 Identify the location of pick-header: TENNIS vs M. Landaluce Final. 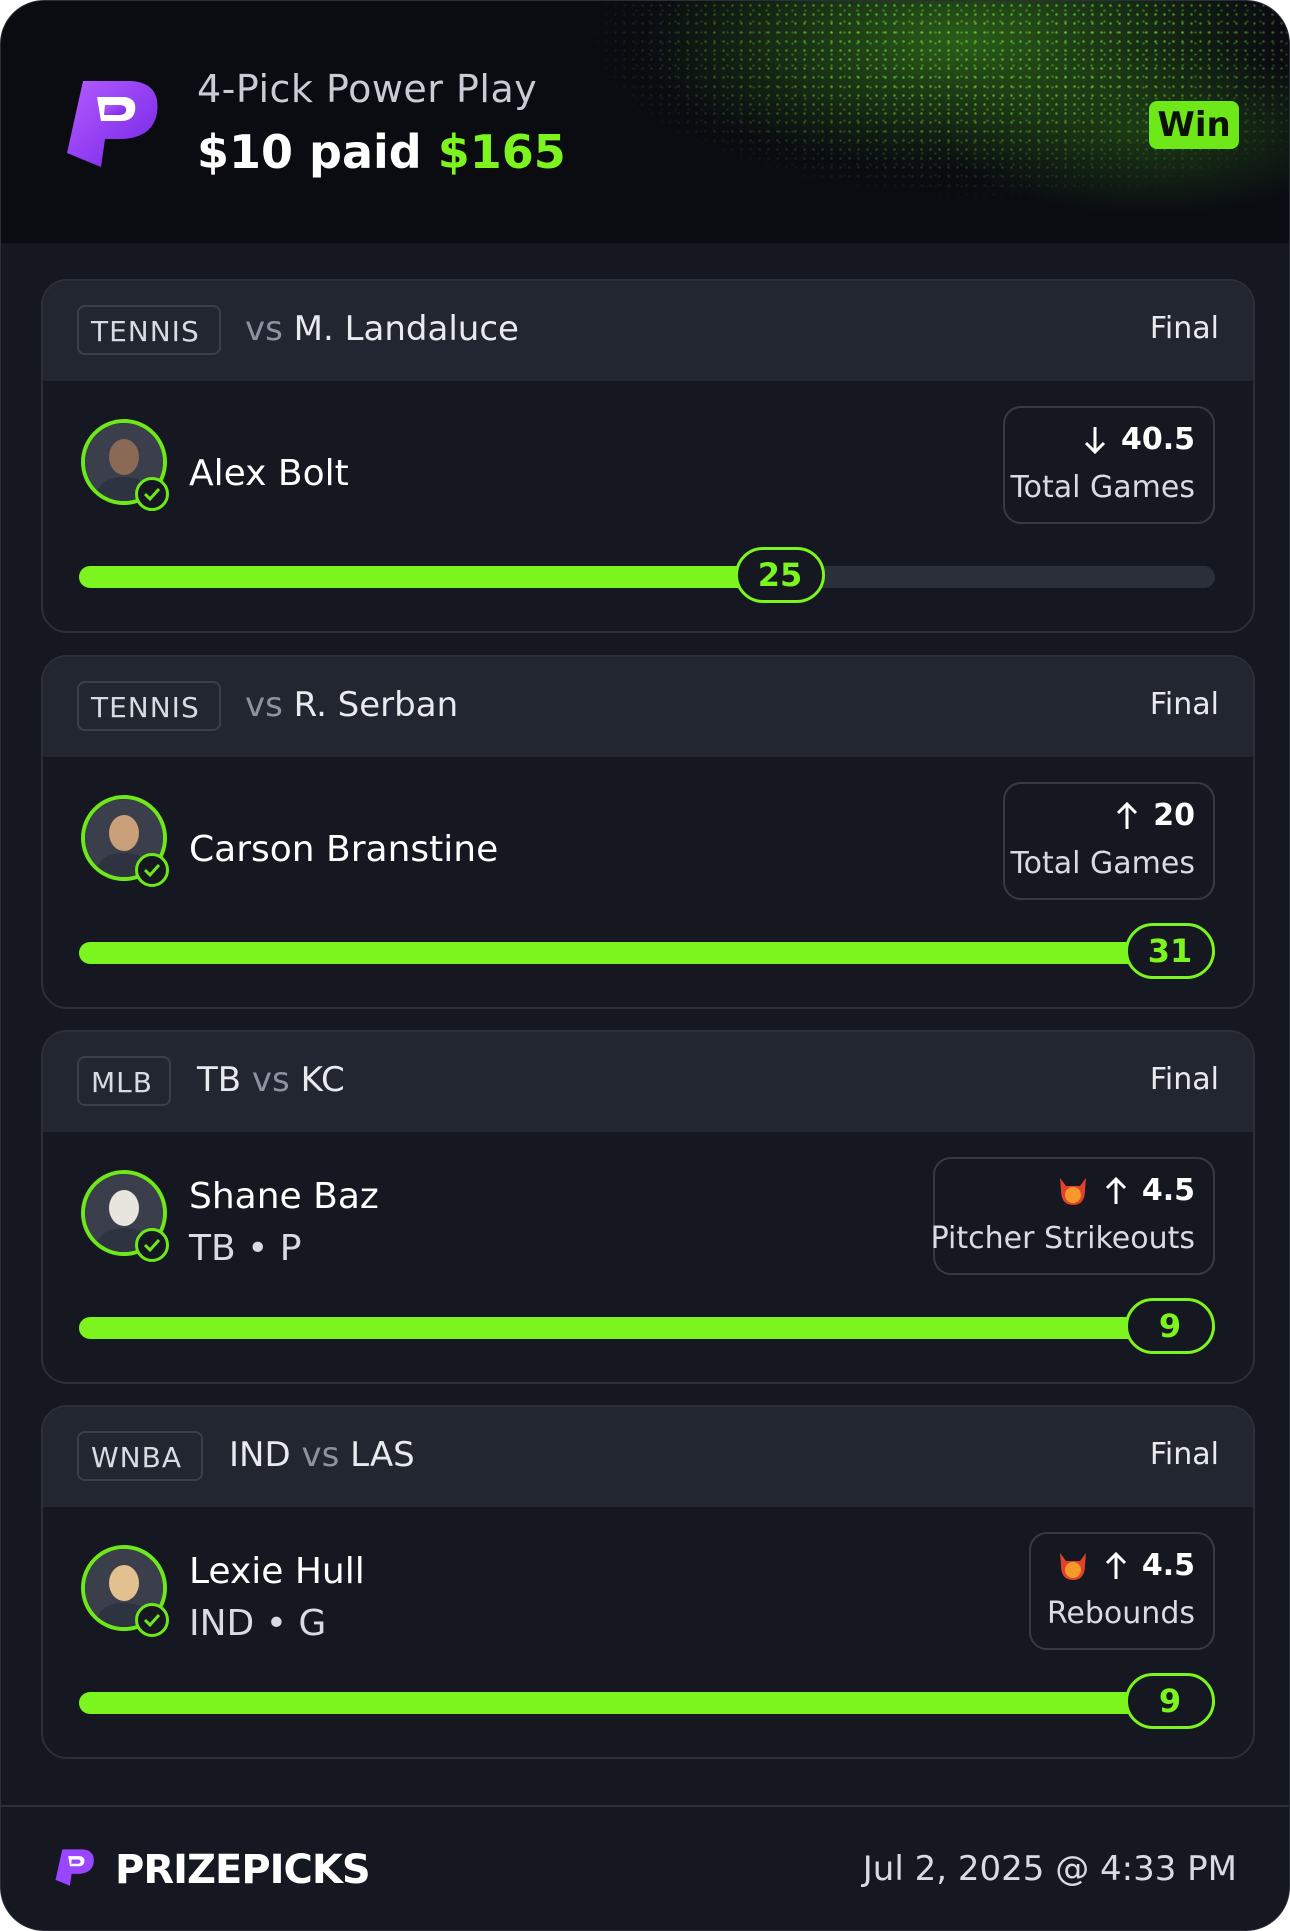
(648, 331).